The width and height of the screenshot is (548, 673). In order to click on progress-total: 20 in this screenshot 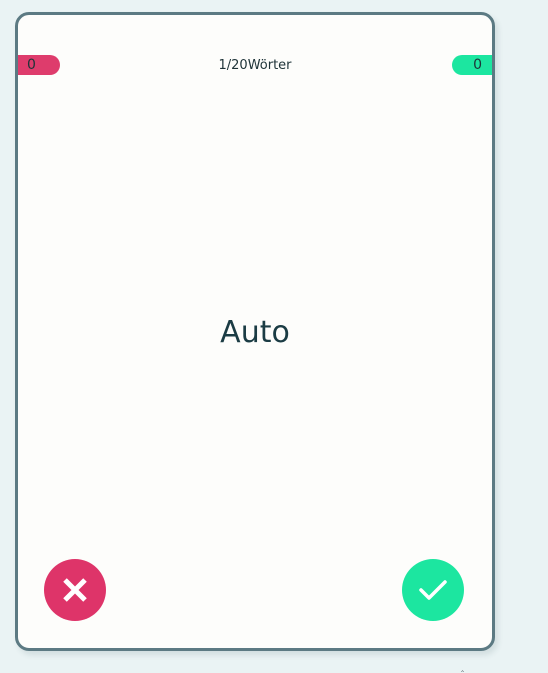, I will do `click(239, 65)`.